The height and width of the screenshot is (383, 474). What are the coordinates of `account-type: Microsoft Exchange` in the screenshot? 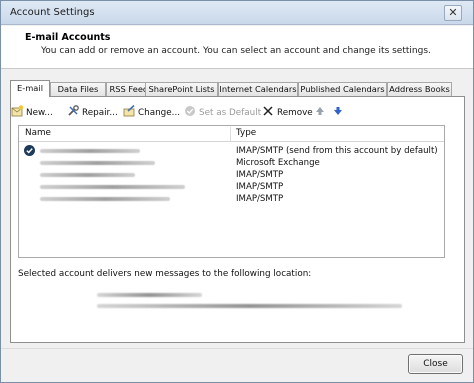 It's located at (278, 163).